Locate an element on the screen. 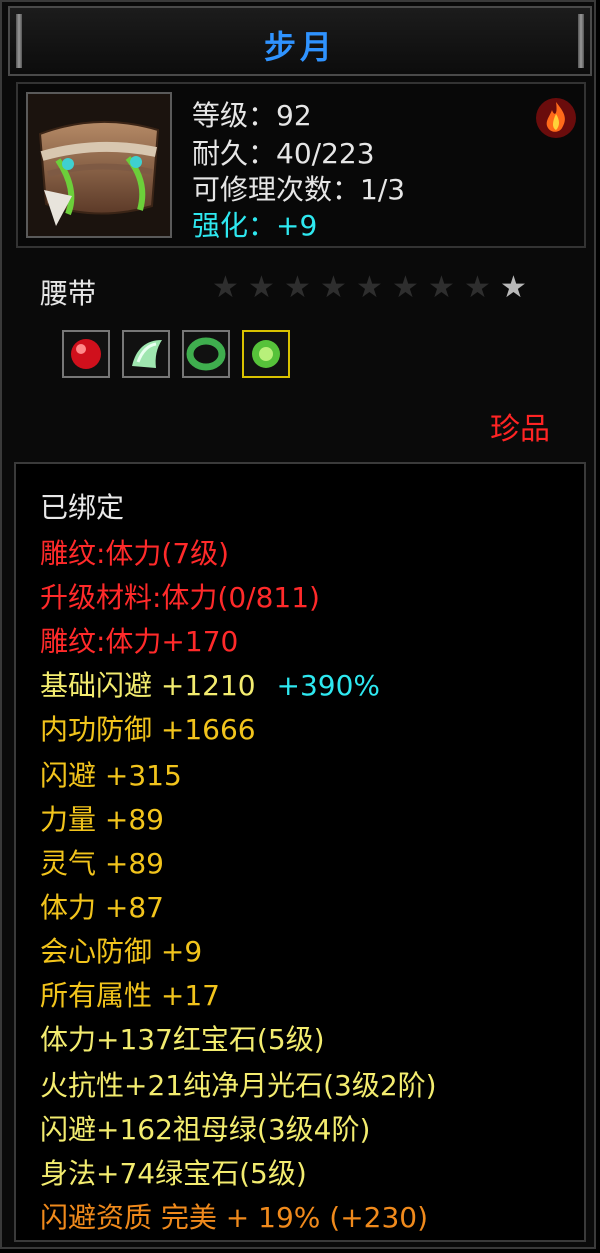 This screenshot has height=1253, width=600. item-level: 等级：92 is located at coordinates (252, 115).